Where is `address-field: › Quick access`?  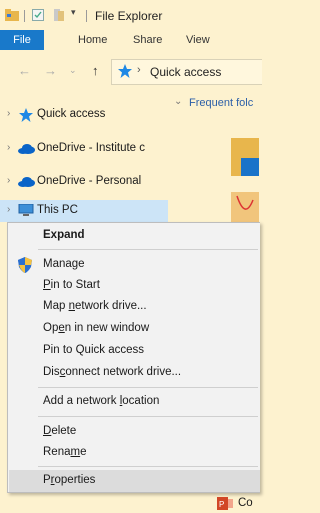 address-field: › Quick access is located at coordinates (186, 72).